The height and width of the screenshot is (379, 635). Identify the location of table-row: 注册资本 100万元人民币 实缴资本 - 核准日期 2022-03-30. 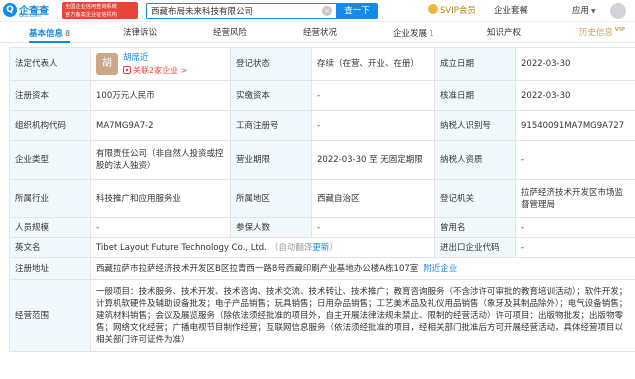
(322, 95).